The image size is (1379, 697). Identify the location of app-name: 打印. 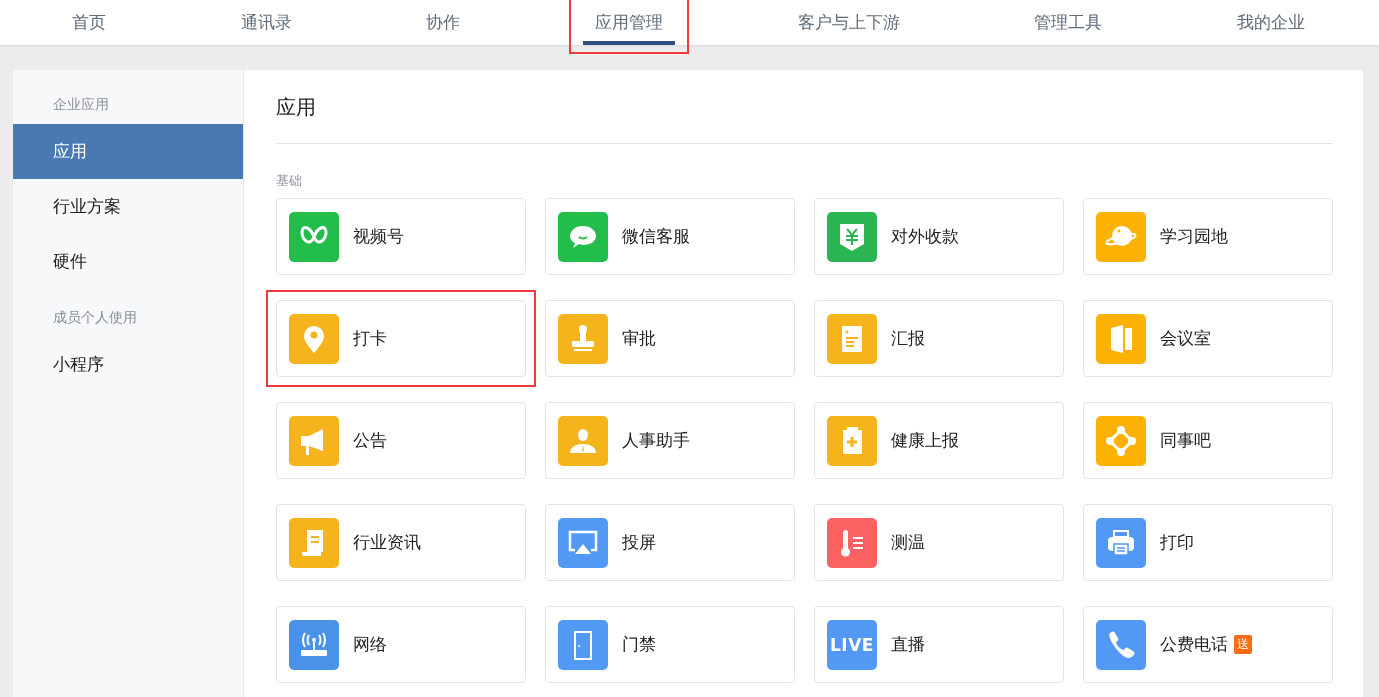
(1177, 542).